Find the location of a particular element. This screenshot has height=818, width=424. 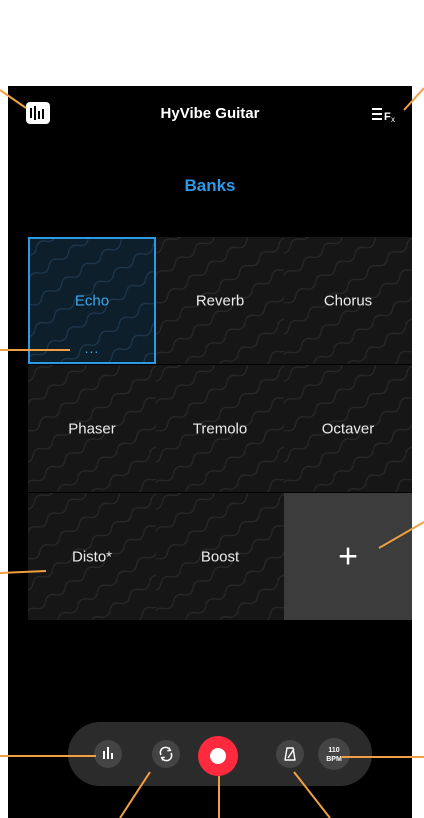

loop-button is located at coordinates (166, 754).